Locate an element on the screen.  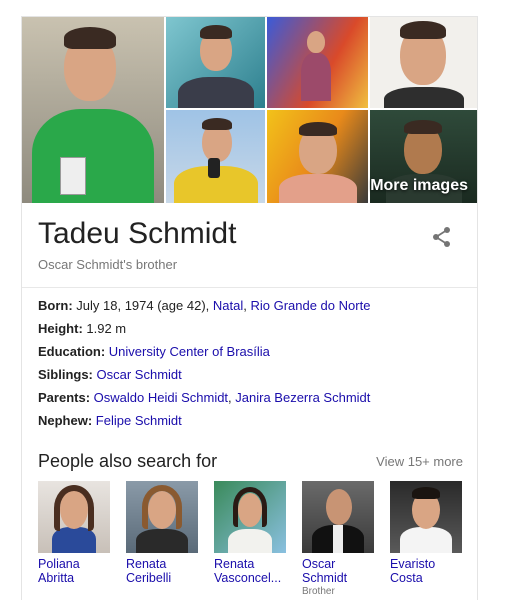
more-images-link: More images is located at coordinates (419, 186).